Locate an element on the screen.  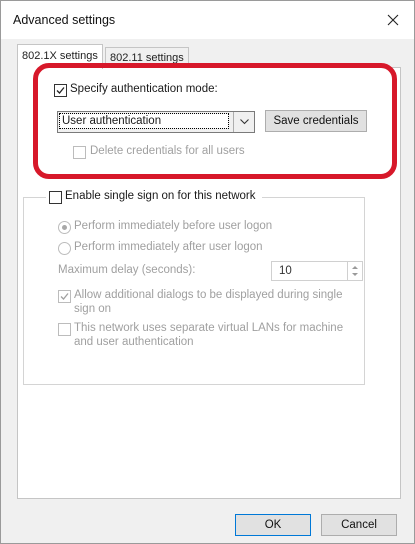
window-title: Advanced settings is located at coordinates (64, 20).